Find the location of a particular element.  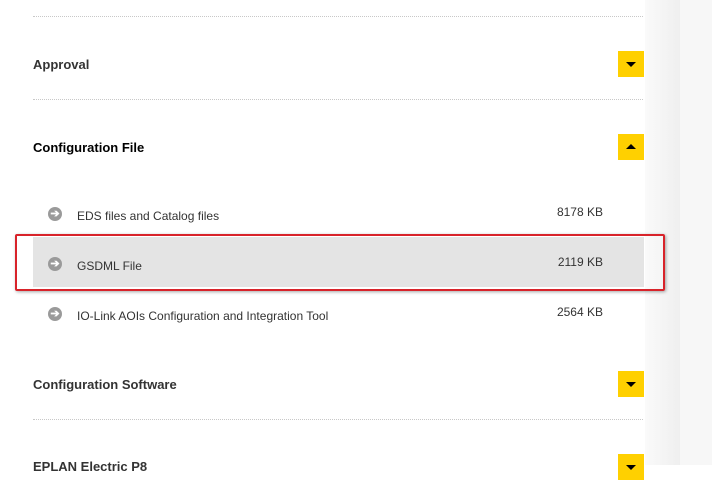

file-size: 2564 KB is located at coordinates (579, 312).